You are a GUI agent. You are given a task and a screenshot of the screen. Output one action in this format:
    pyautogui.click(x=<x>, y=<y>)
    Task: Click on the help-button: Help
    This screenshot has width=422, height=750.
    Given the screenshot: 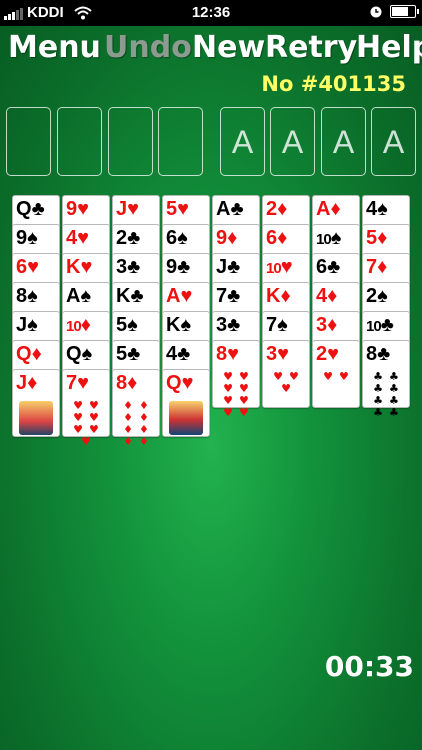 What is the action you would take?
    pyautogui.click(x=389, y=47)
    